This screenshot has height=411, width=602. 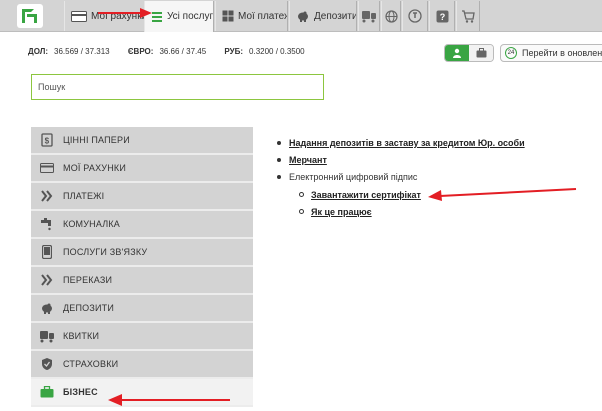 What do you see at coordinates (234, 51) in the screenshot?
I see `rub-label: РУБ:` at bounding box center [234, 51].